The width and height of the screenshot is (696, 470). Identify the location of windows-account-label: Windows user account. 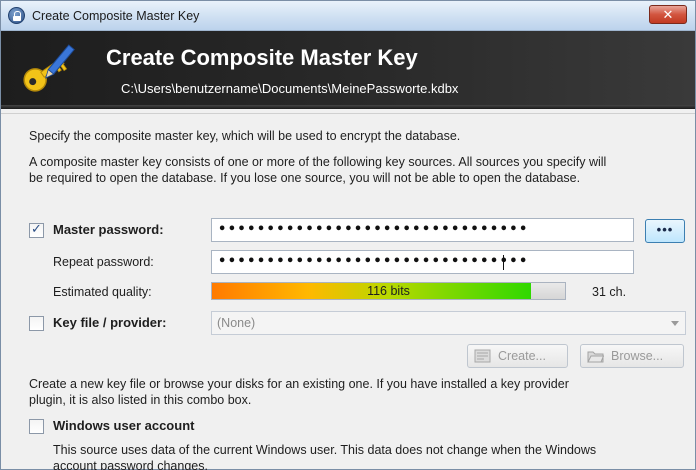
(124, 425).